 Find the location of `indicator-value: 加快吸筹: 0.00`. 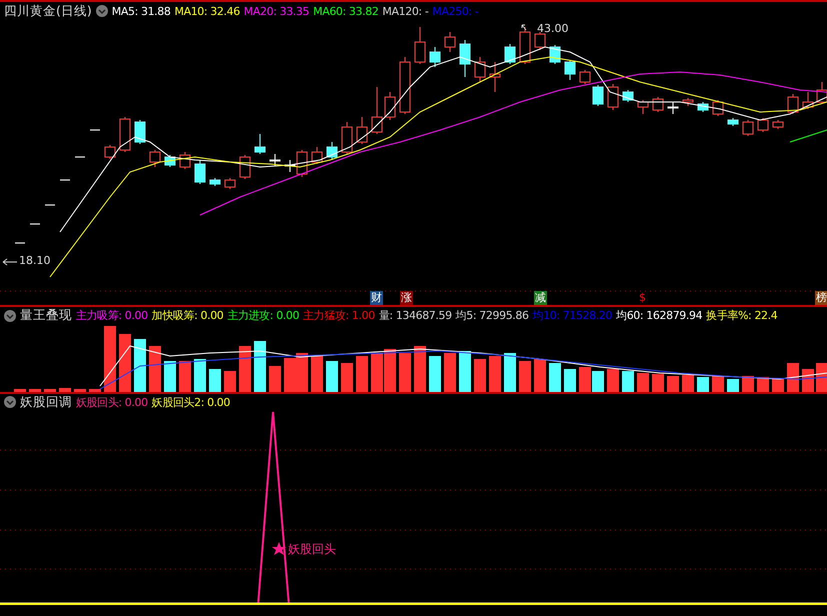

indicator-value: 加快吸筹: 0.00 is located at coordinates (188, 315).